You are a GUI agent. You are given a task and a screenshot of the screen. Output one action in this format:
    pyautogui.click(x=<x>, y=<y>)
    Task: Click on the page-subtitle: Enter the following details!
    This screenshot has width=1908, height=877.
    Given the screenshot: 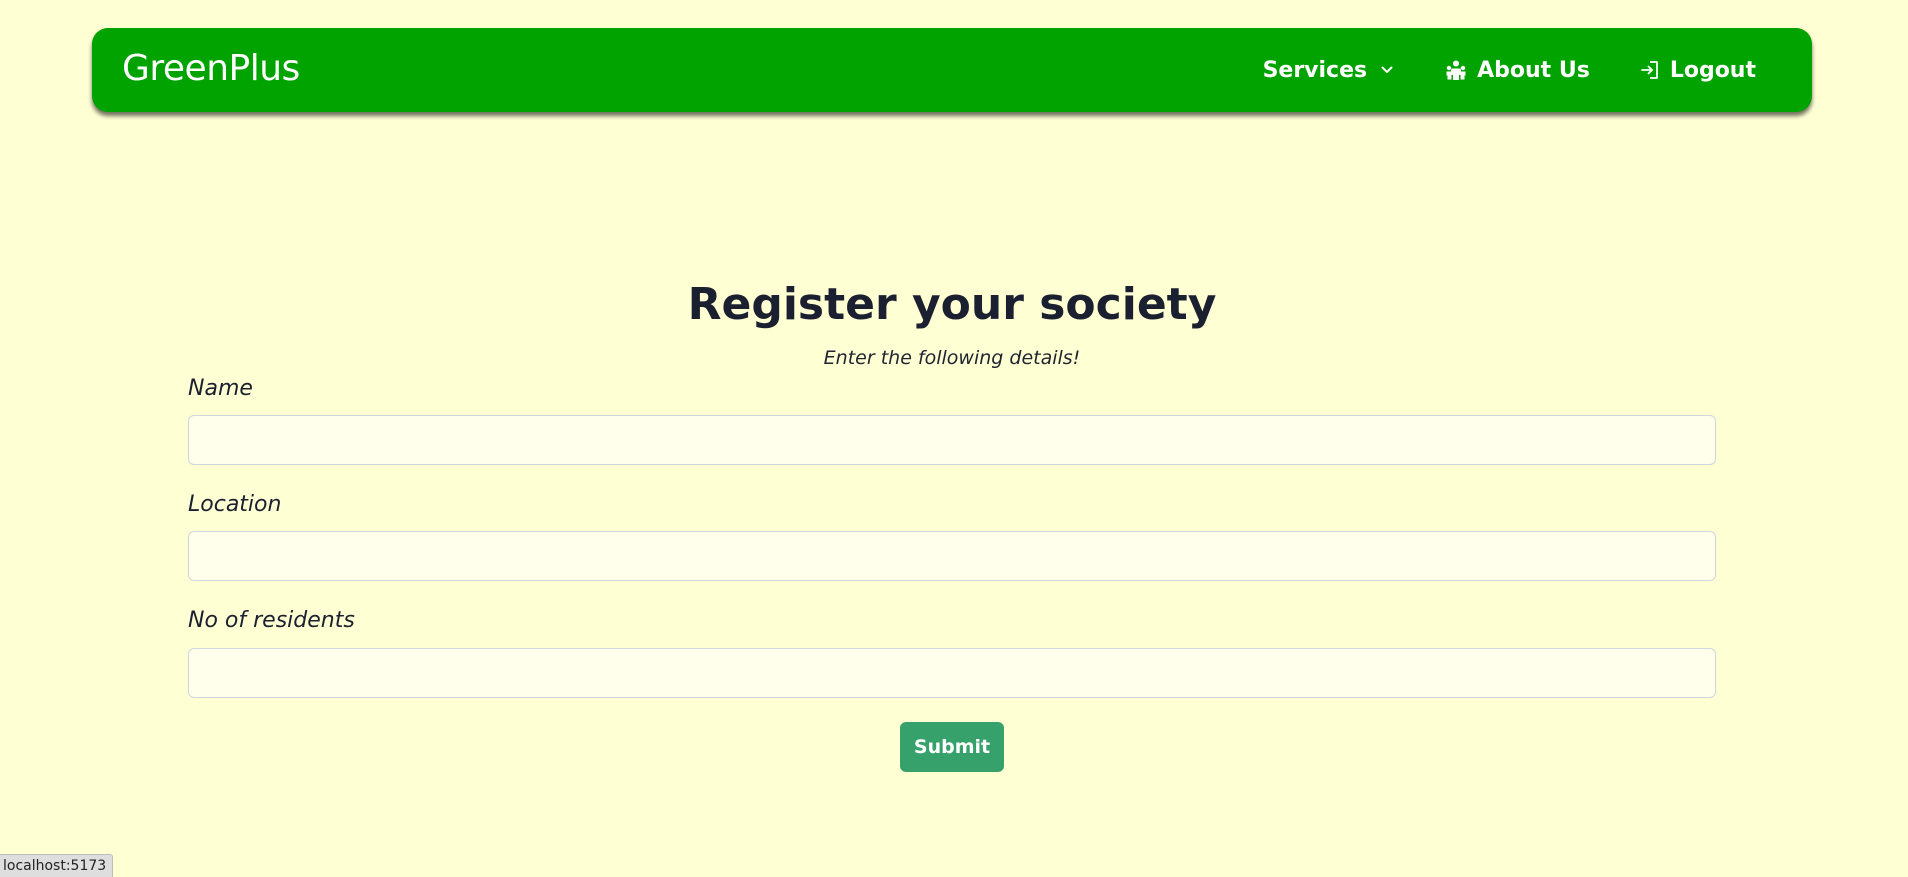 What is the action you would take?
    pyautogui.click(x=952, y=358)
    